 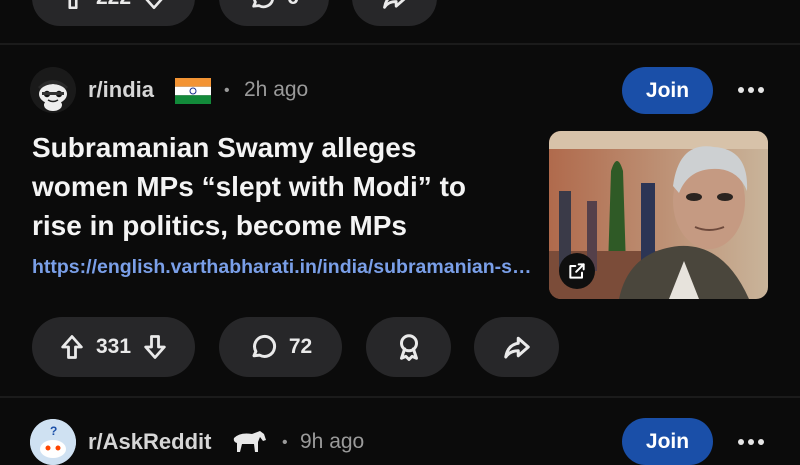 I want to click on vote-pill: 331, so click(x=113, y=347).